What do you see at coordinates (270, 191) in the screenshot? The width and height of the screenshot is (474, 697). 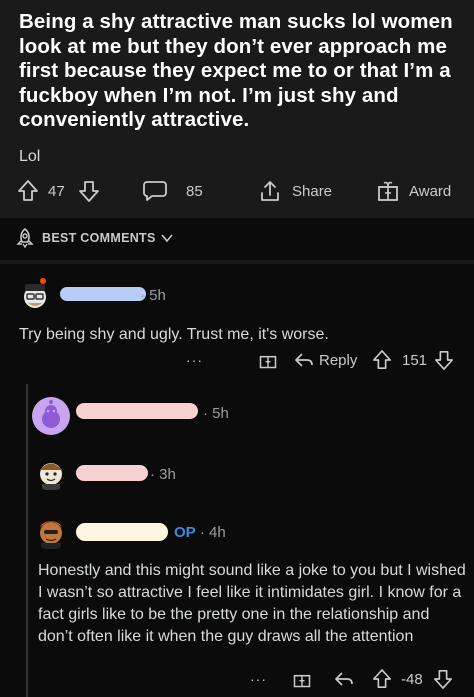 I see `share-icon` at bounding box center [270, 191].